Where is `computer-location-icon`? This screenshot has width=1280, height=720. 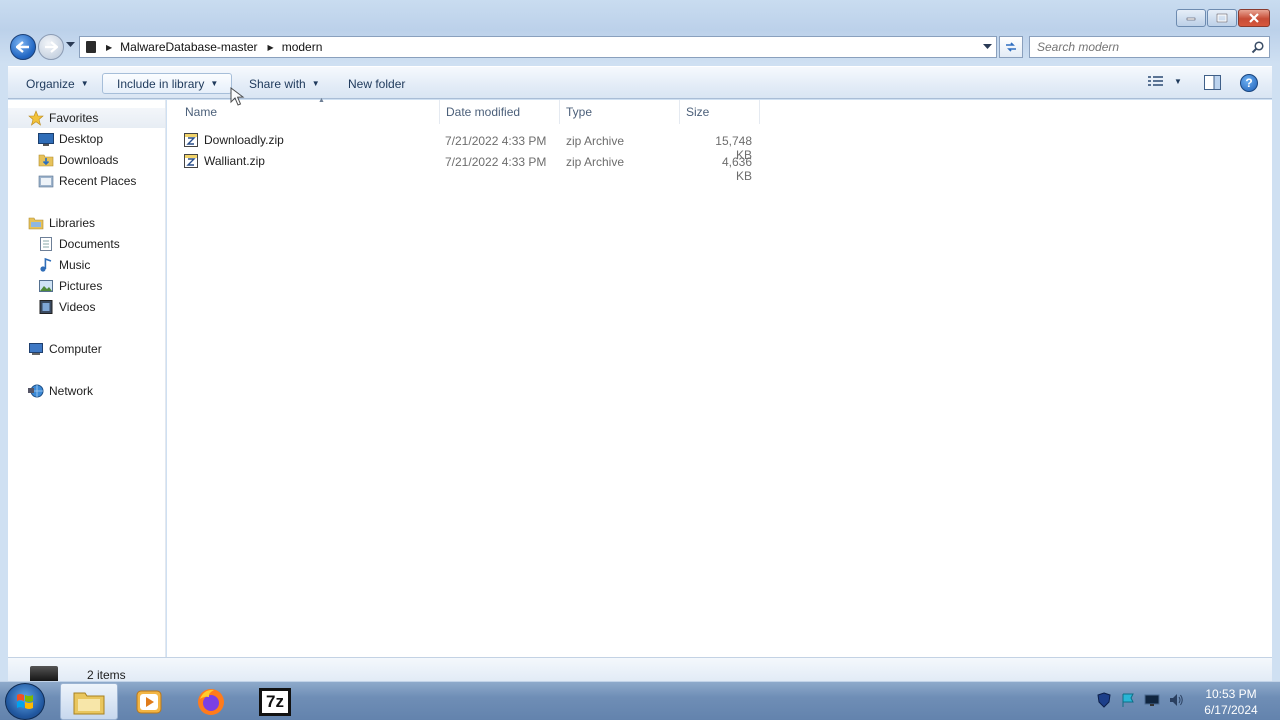 computer-location-icon is located at coordinates (91, 47).